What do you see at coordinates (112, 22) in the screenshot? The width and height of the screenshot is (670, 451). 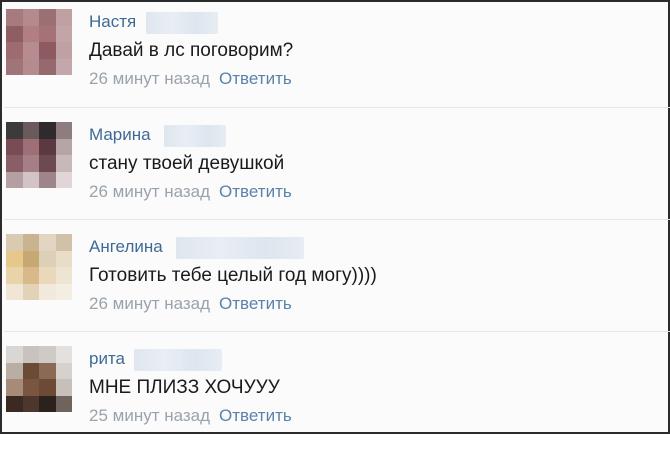 I see `comment-author: Настя` at bounding box center [112, 22].